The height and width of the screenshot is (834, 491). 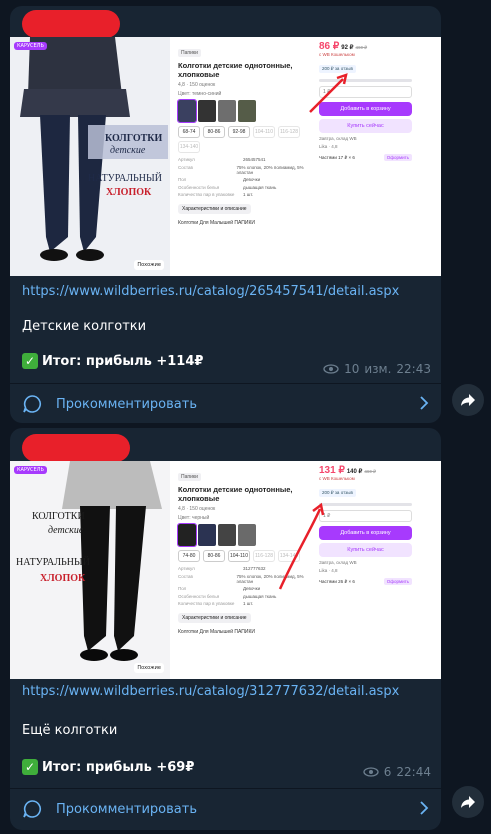 What do you see at coordinates (189, 556) in the screenshot?
I see `size-option: 74-80` at bounding box center [189, 556].